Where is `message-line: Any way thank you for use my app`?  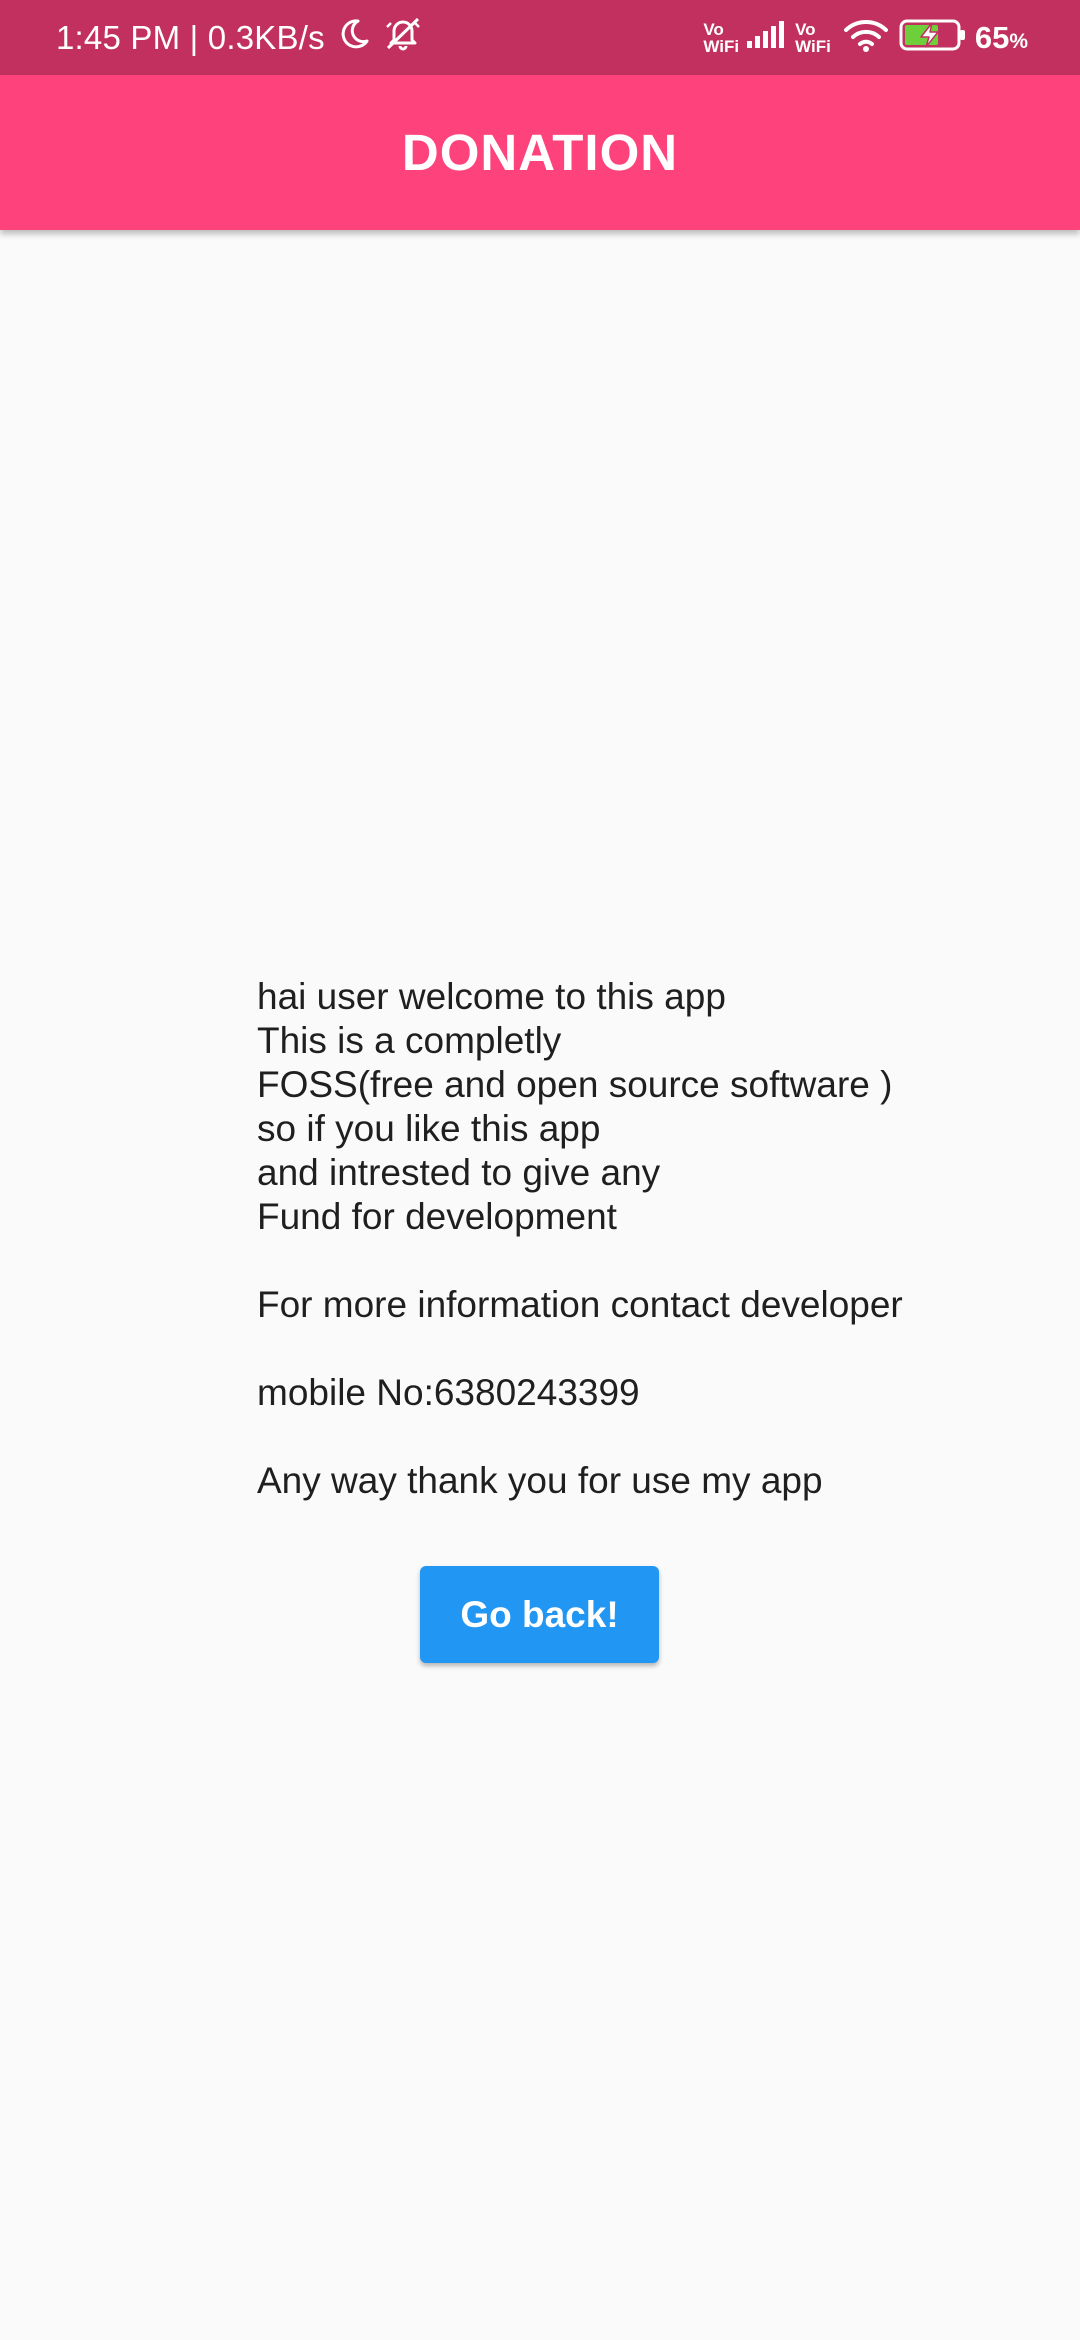
message-line: Any way thank you for use my app is located at coordinates (540, 1480).